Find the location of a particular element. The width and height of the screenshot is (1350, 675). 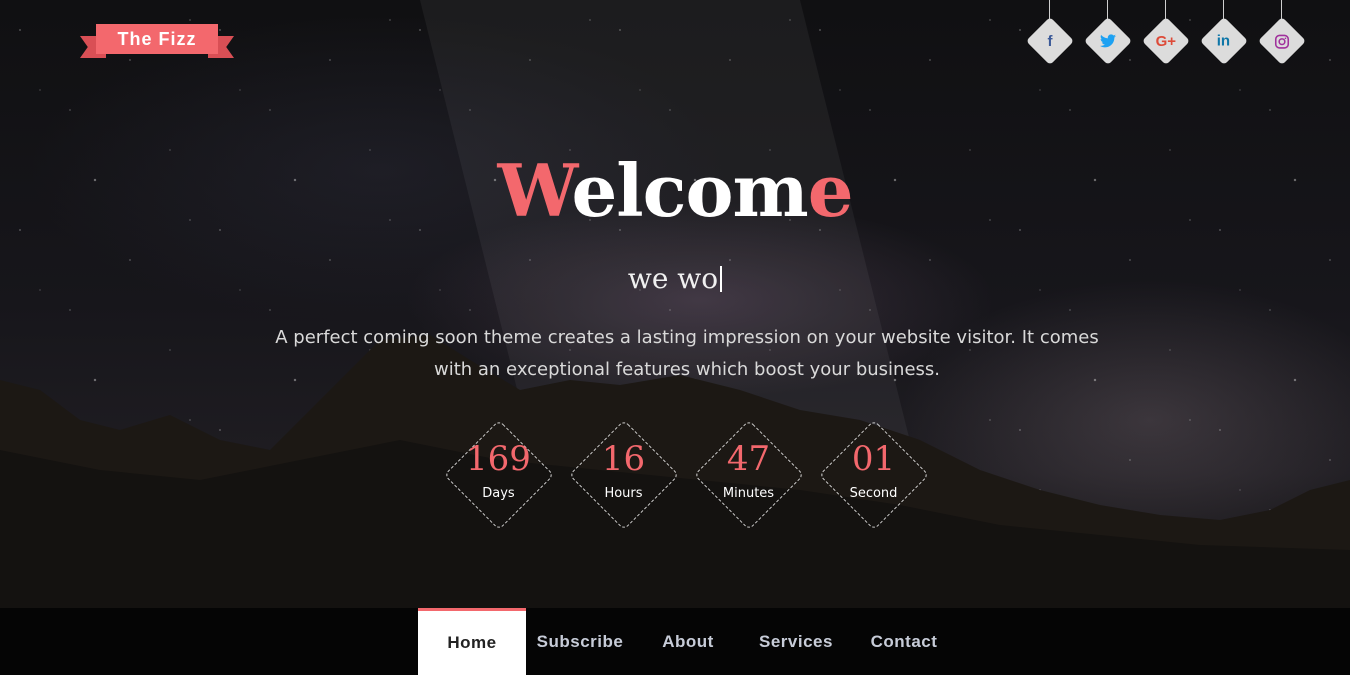

nav-menu: Home Subscribe About Services Contact is located at coordinates (688, 641).